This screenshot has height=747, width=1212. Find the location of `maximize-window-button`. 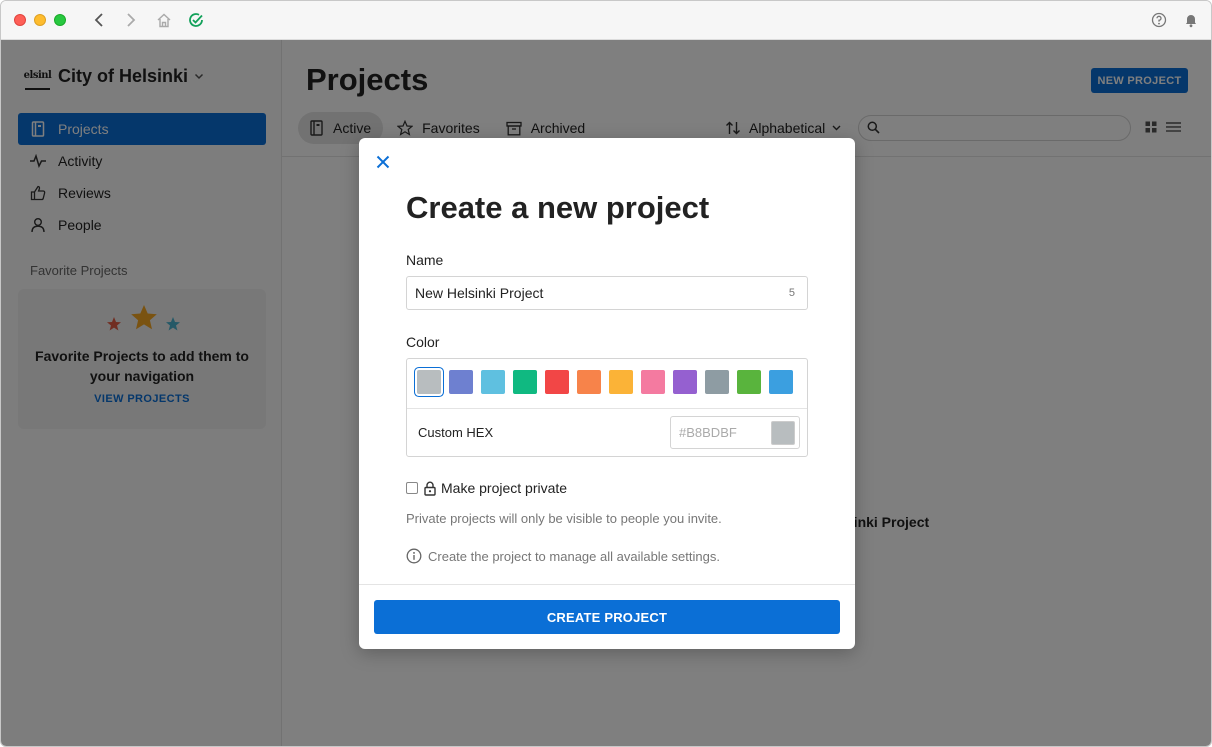

maximize-window-button is located at coordinates (60, 20).